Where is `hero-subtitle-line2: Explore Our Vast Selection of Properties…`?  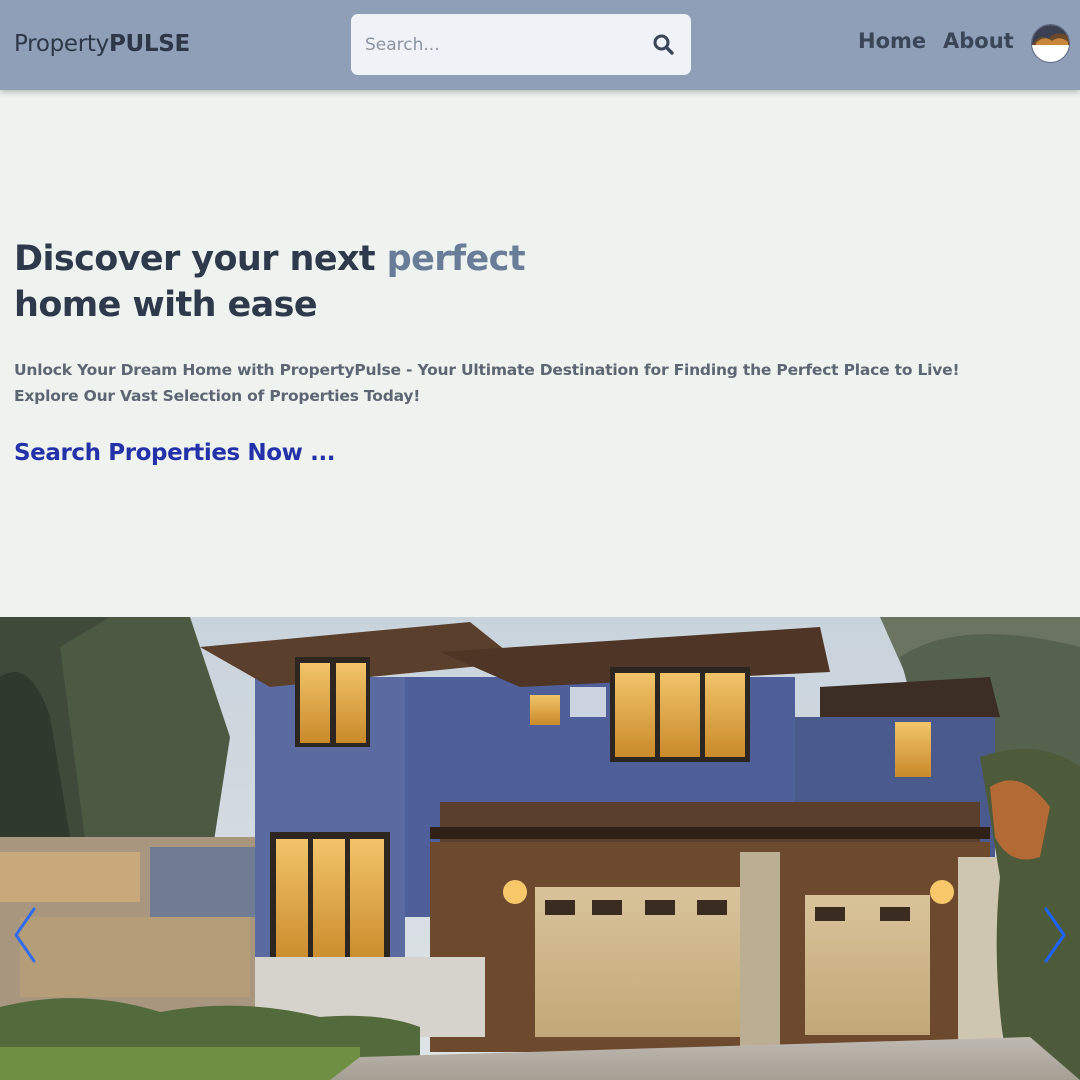
hero-subtitle-line2: Explore Our Vast Selection of Properties… is located at coordinates (217, 396).